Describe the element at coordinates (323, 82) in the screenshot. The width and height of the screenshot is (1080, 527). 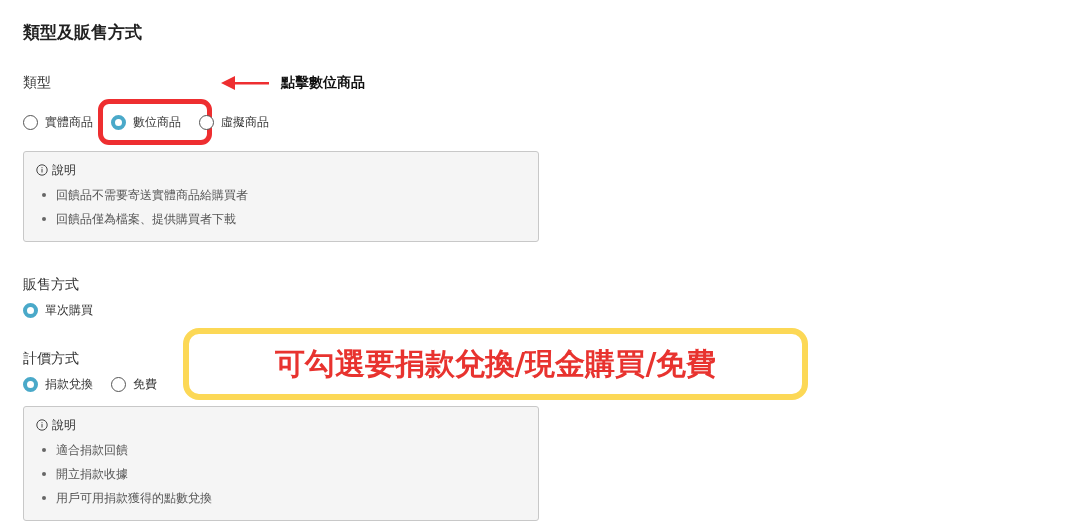
I see `annotation-text: 點擊數位商品` at that location.